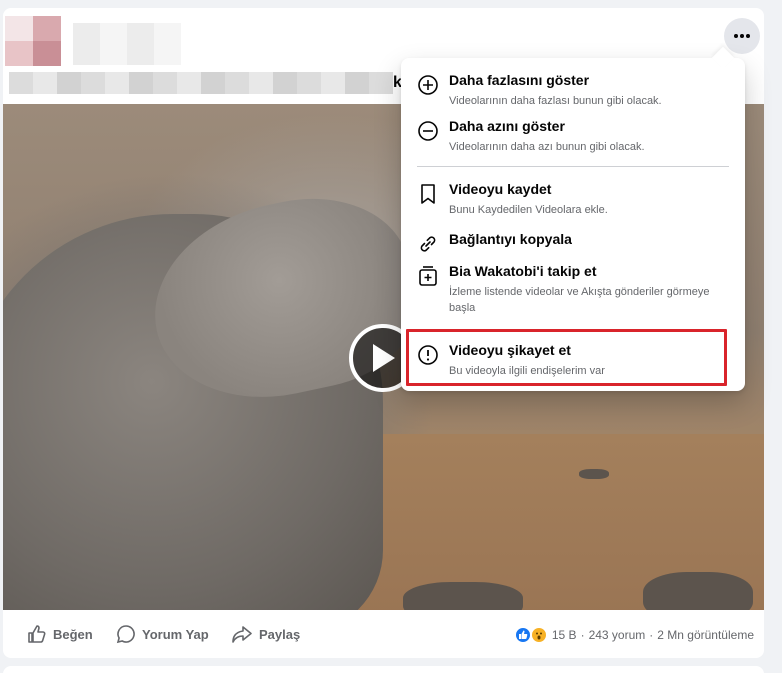 The height and width of the screenshot is (673, 782). Describe the element at coordinates (242, 634) in the screenshot. I see `share-icon` at that location.